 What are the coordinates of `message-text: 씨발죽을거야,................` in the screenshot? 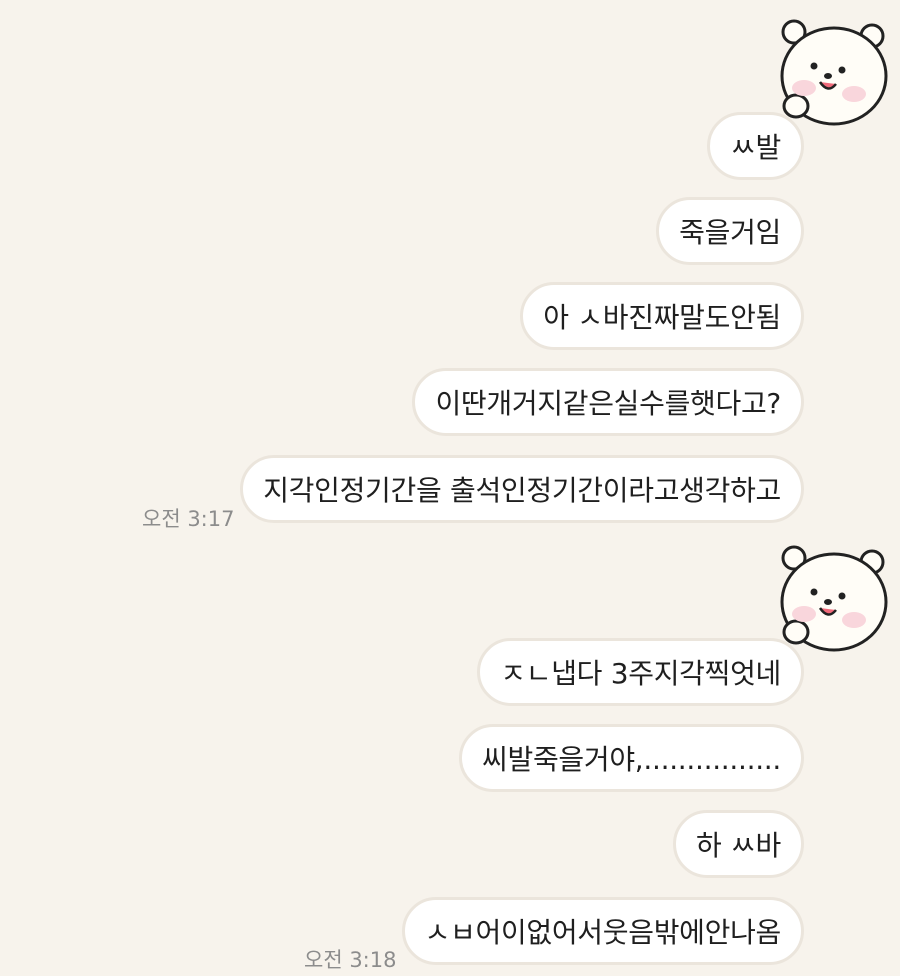 It's located at (631, 759).